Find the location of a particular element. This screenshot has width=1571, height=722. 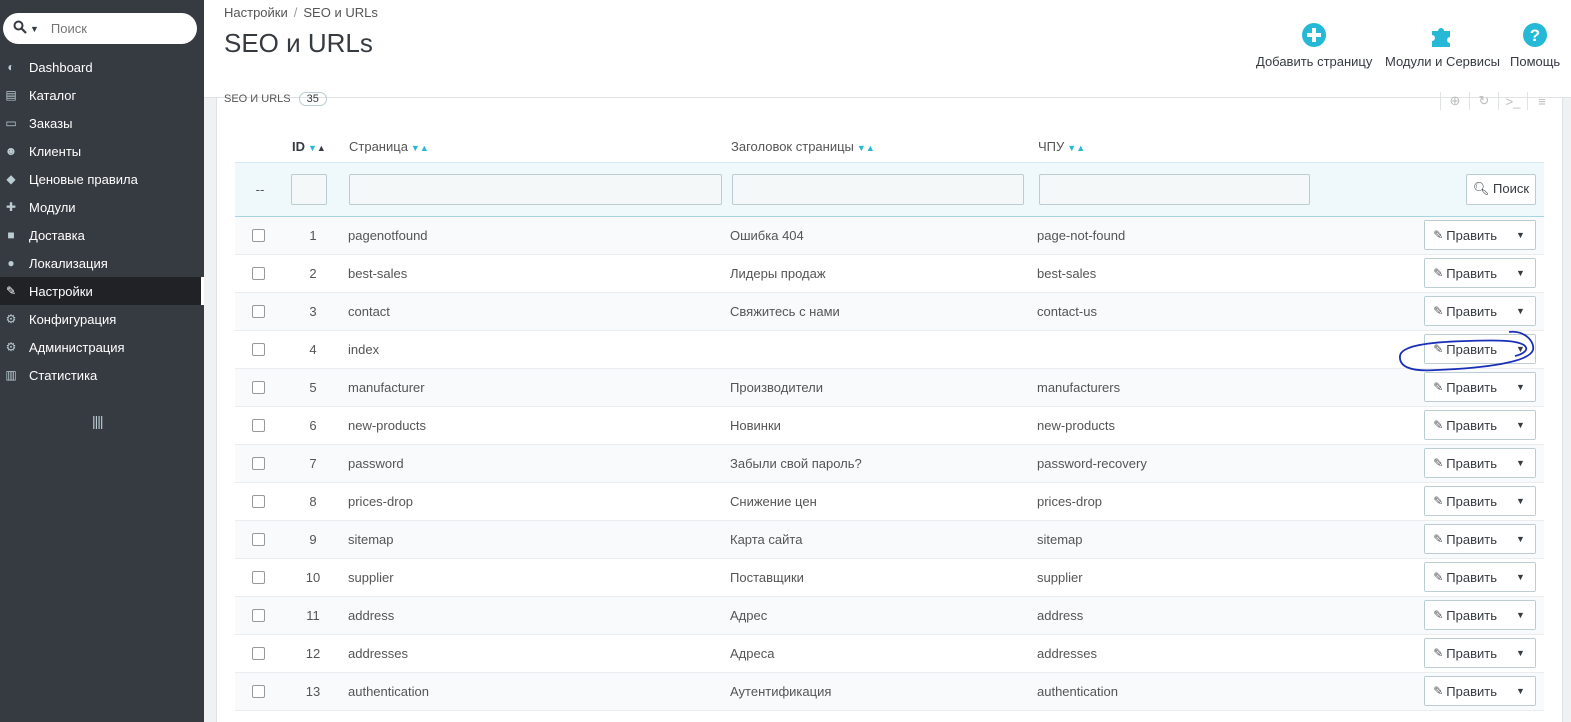

help-button: ? Помощь is located at coordinates (1535, 45).